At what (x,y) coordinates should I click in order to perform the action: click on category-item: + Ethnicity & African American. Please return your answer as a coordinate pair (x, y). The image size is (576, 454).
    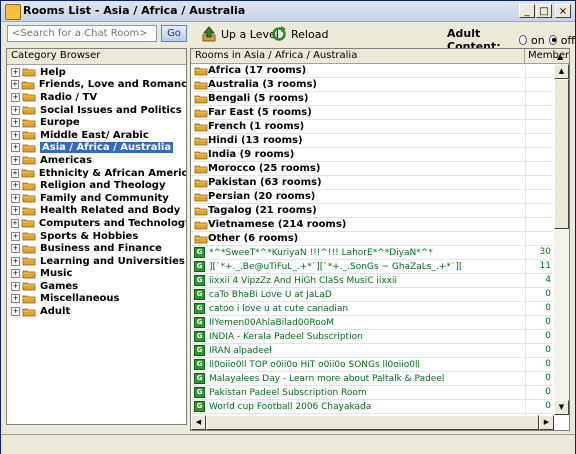
    Looking at the image, I should click on (96, 173).